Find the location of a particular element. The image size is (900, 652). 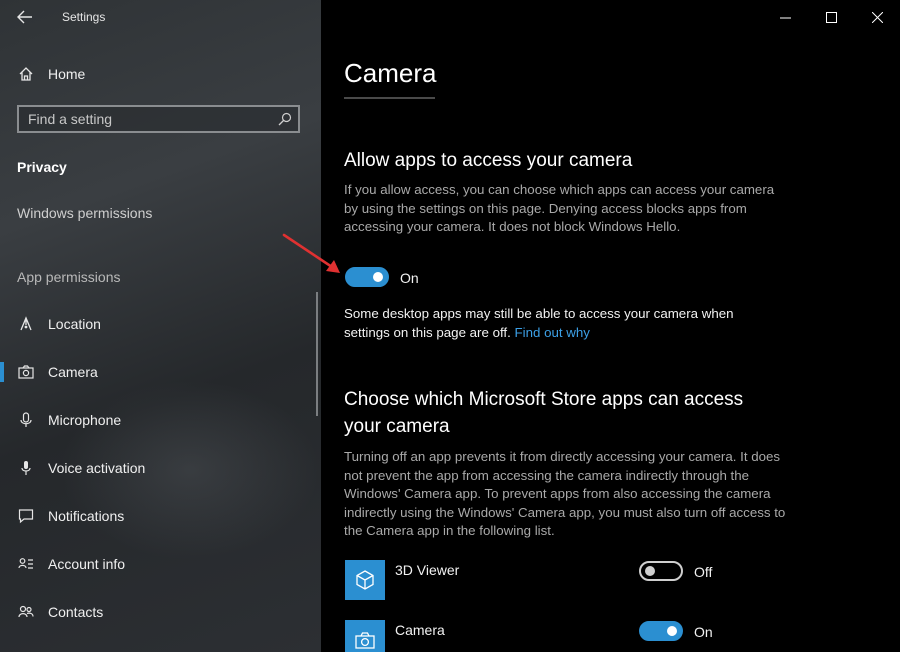

sidebar-item-location: Location is located at coordinates (160, 324).